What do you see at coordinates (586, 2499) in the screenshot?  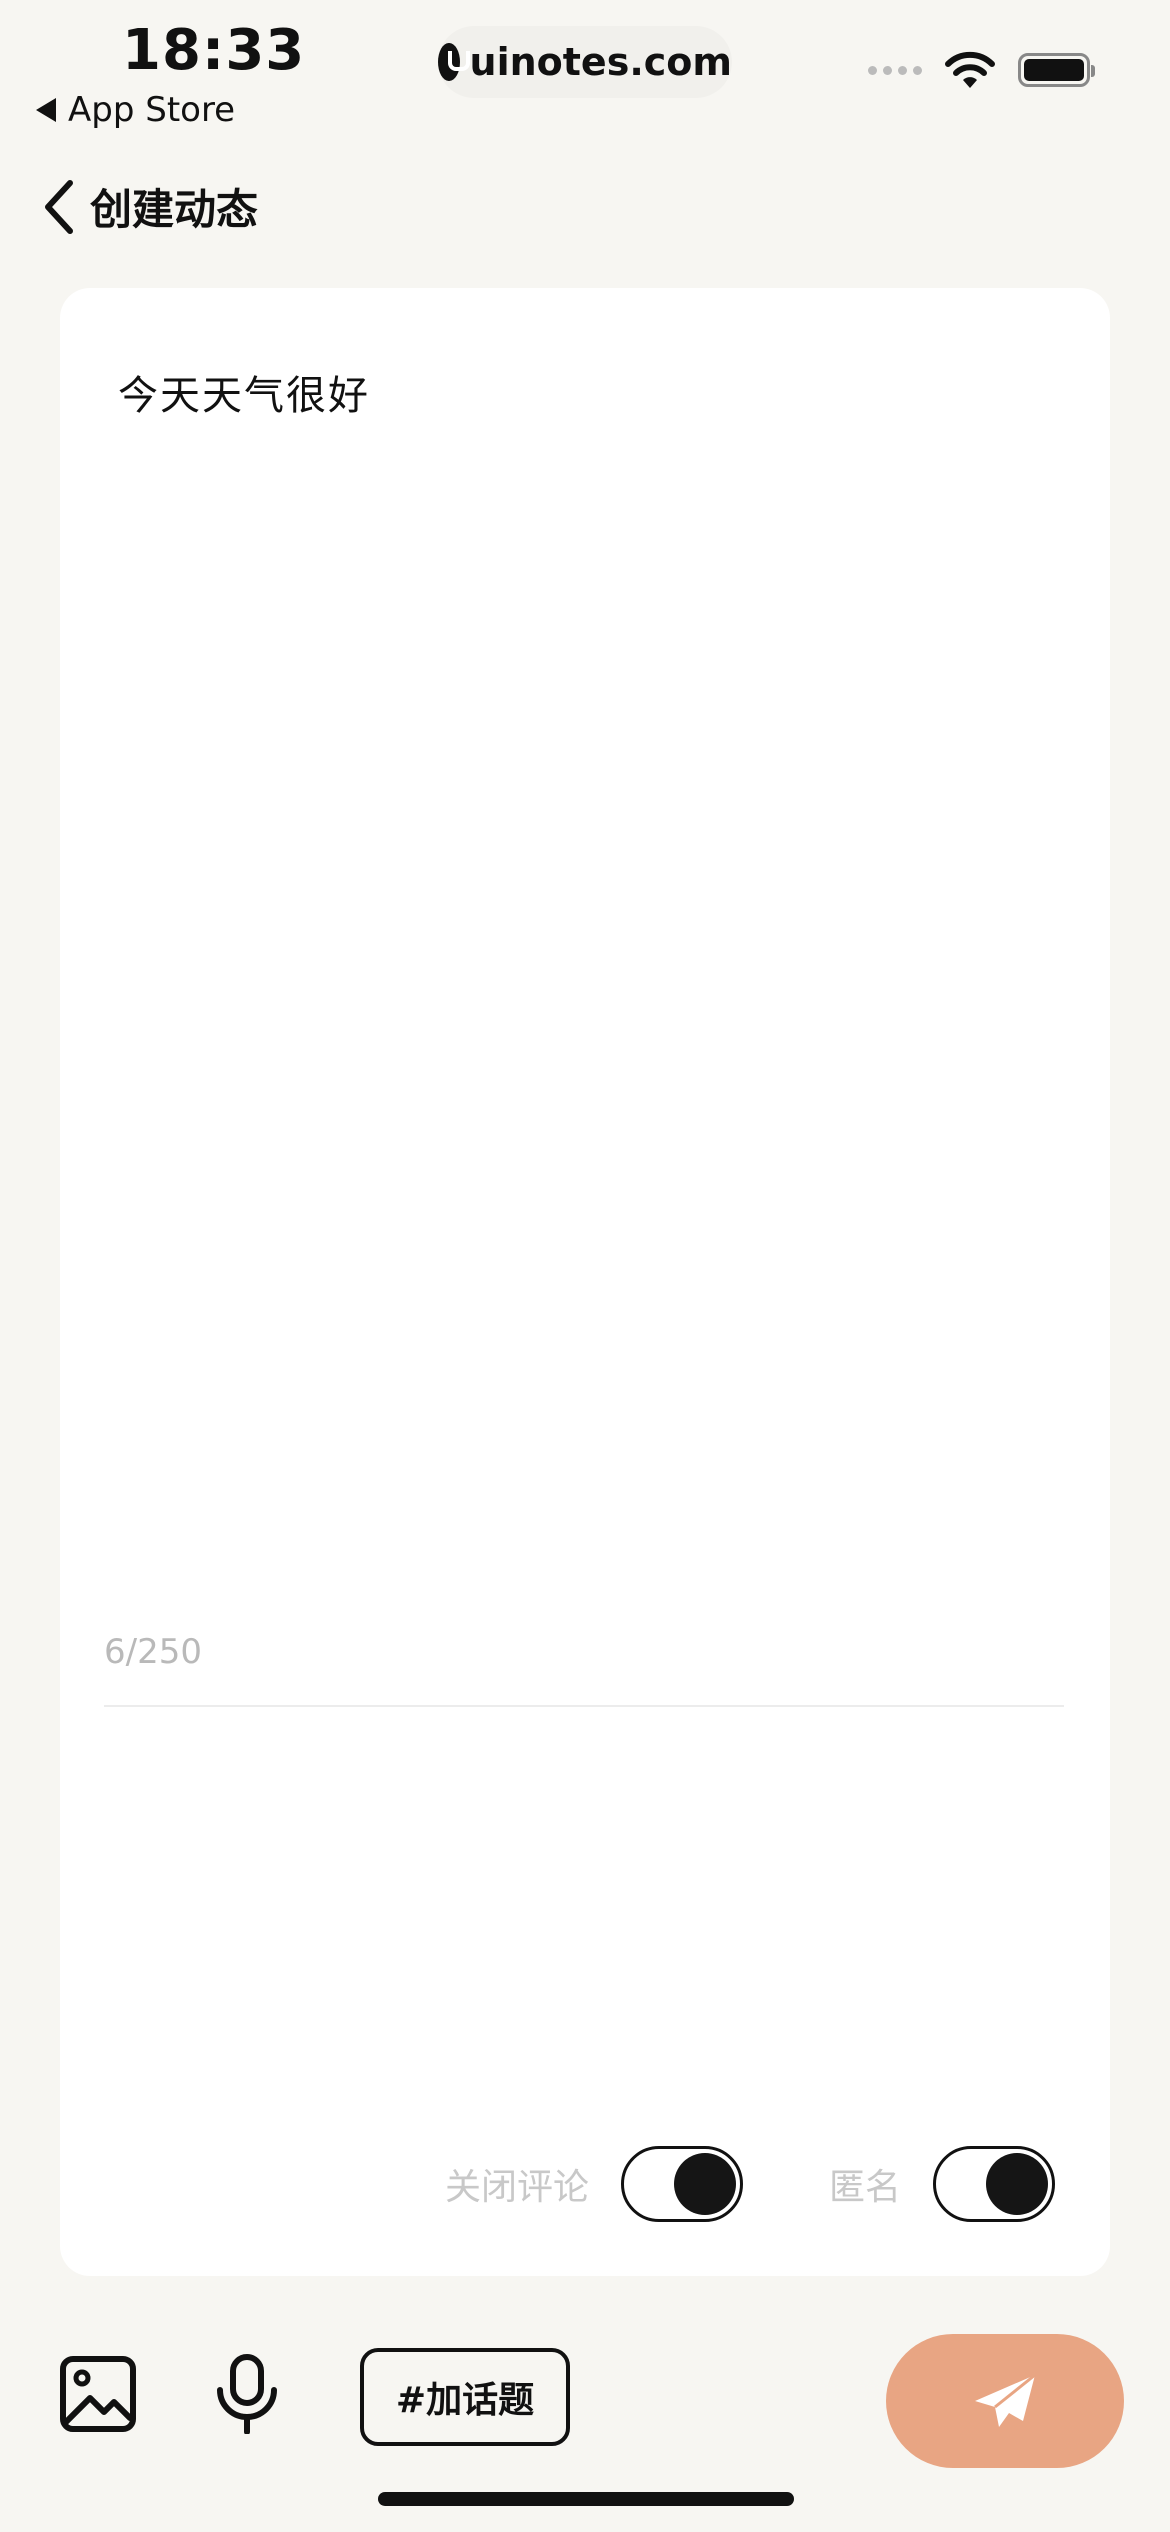 I see `home-indicator` at bounding box center [586, 2499].